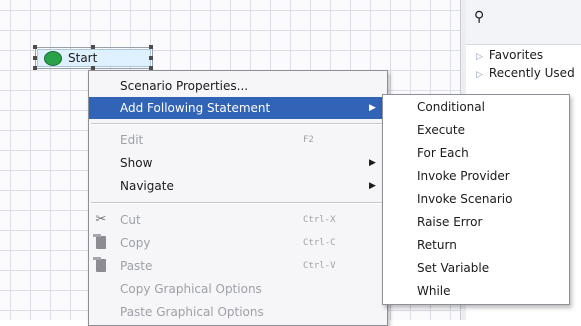 This screenshot has width=581, height=326. I want to click on menu-item-shortcut: Ctrl-V, so click(319, 266).